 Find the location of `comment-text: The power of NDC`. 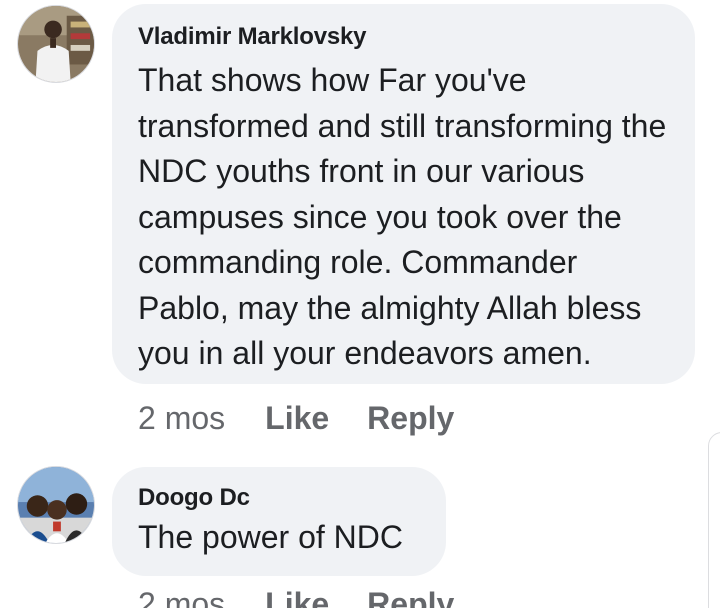

comment-text: The power of NDC is located at coordinates (270, 537).